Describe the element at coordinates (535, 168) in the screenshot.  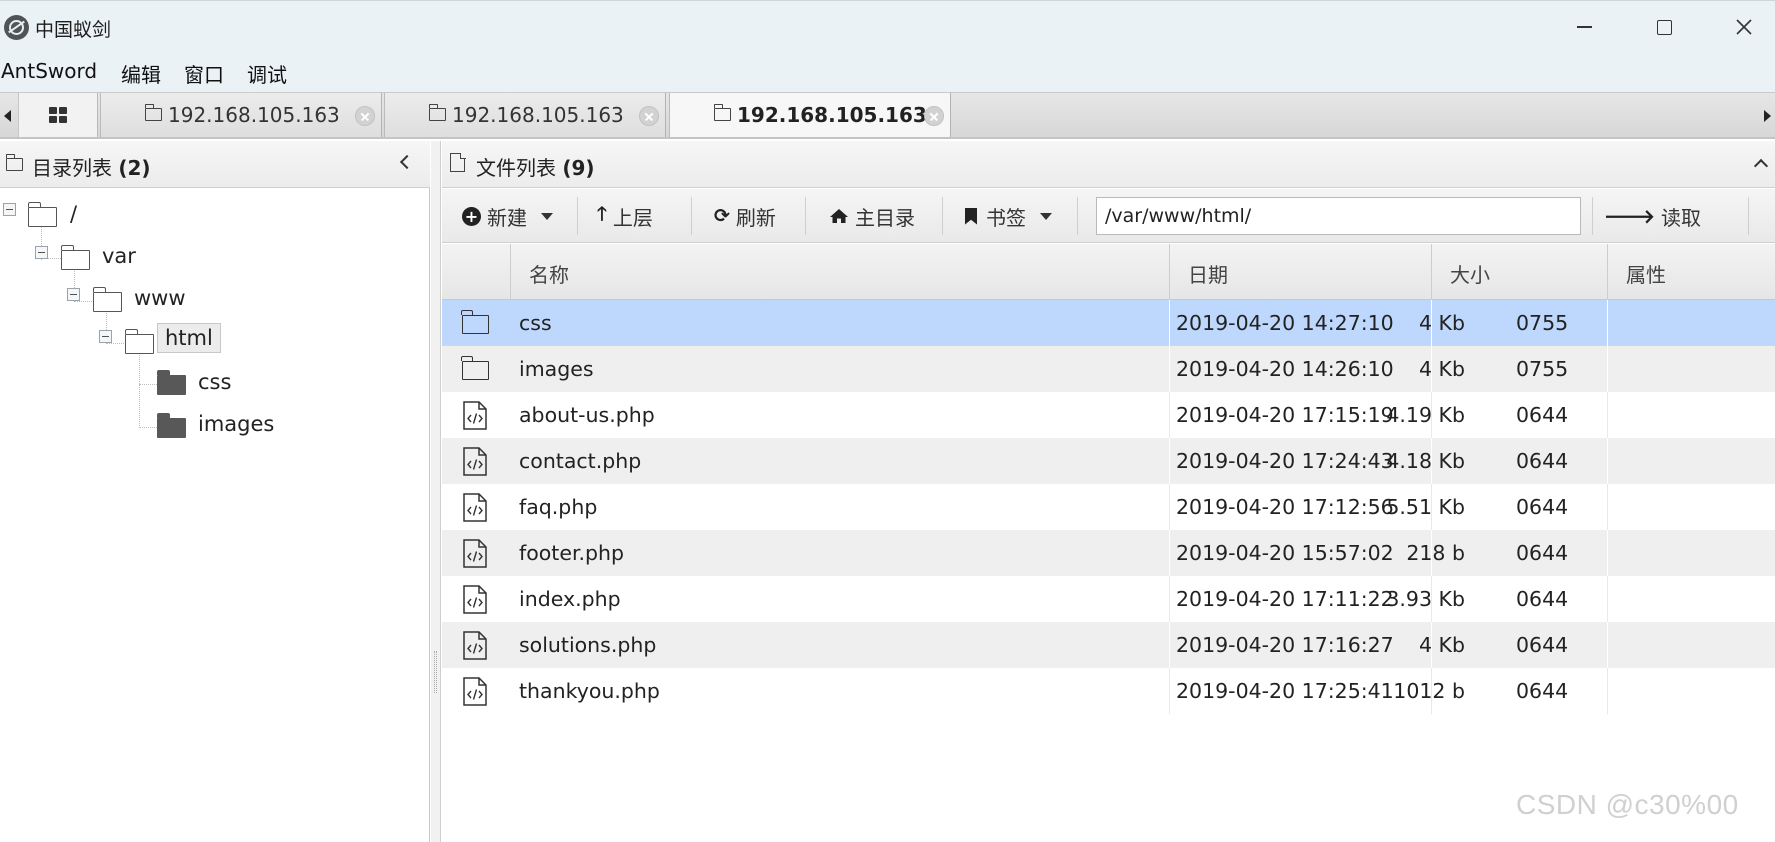
I see `file-list-title: 文件列表 (9)` at that location.